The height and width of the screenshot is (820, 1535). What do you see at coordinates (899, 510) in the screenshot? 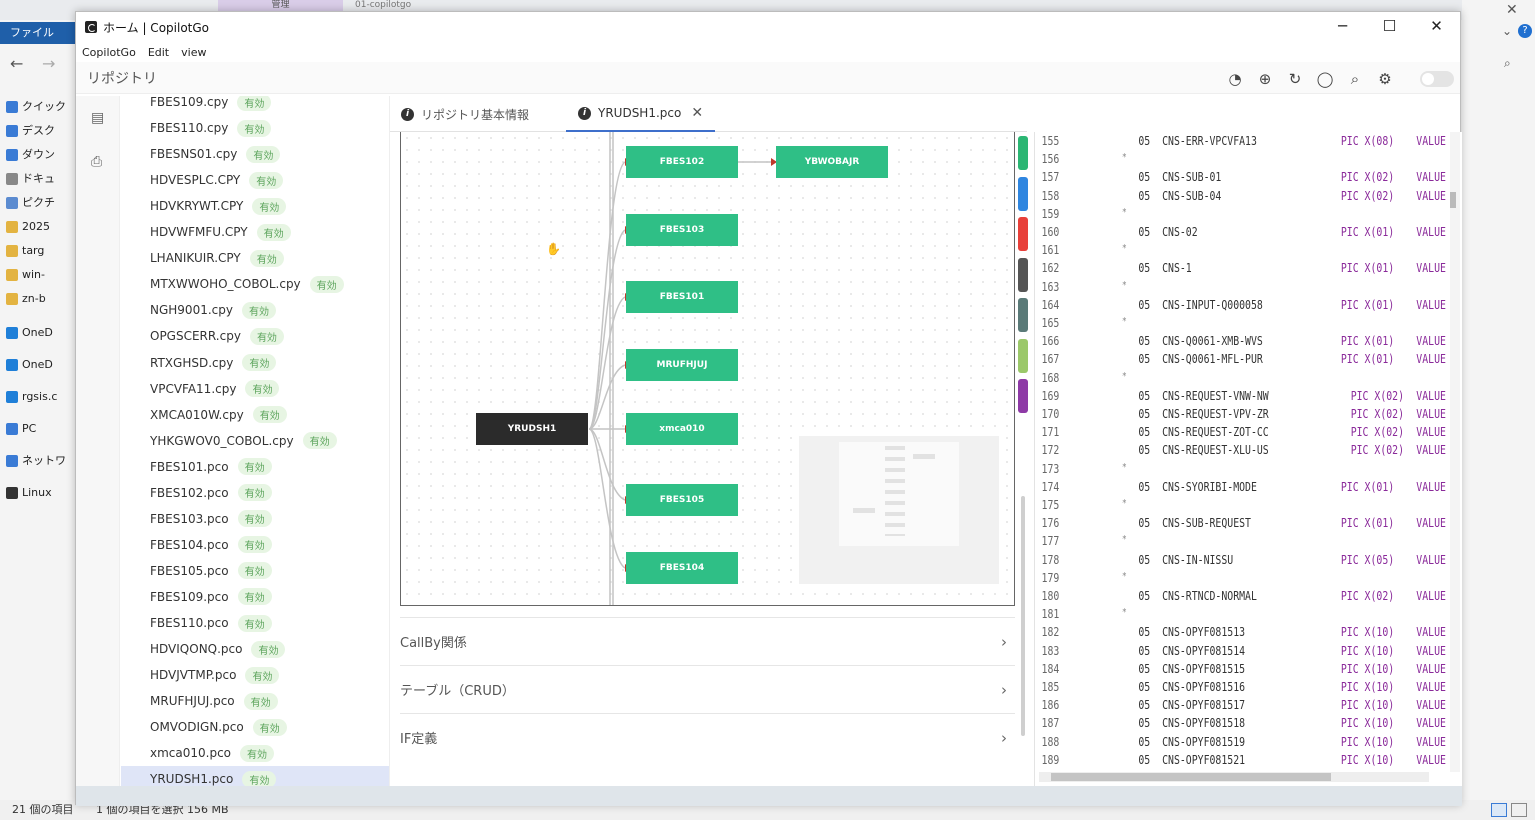
I see `graph-minimap` at bounding box center [899, 510].